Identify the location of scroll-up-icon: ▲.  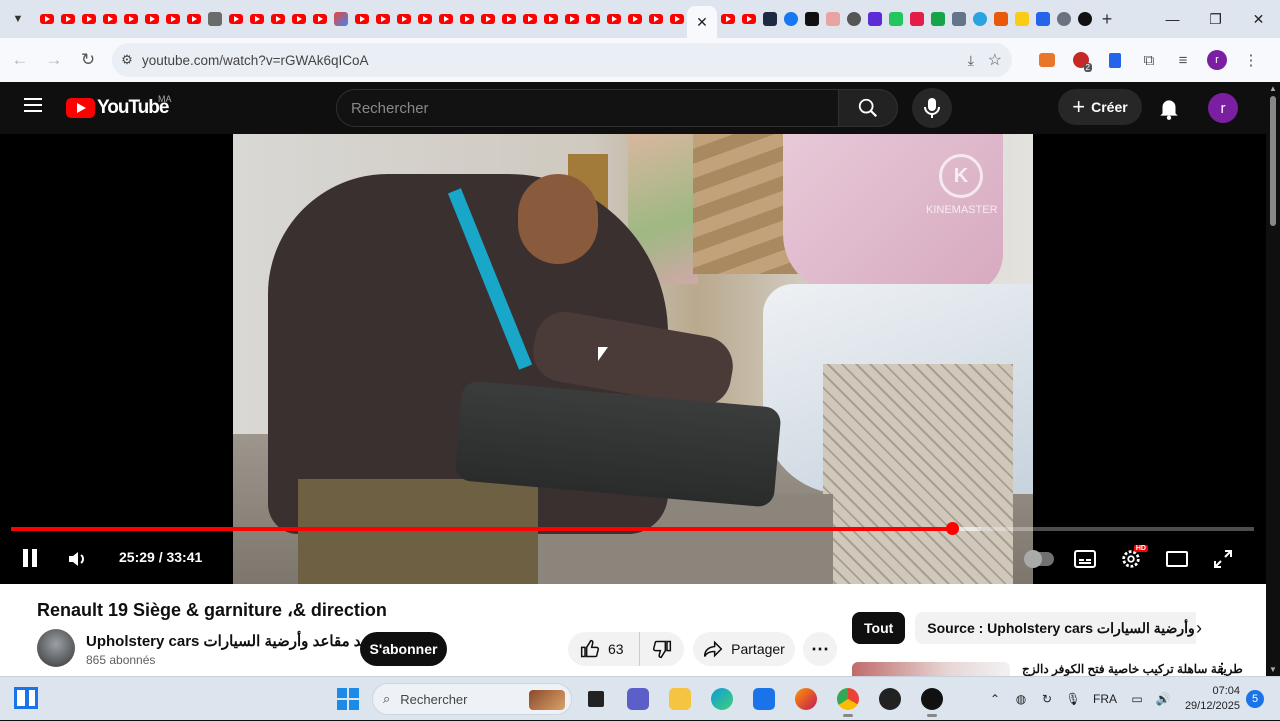
(1273, 88).